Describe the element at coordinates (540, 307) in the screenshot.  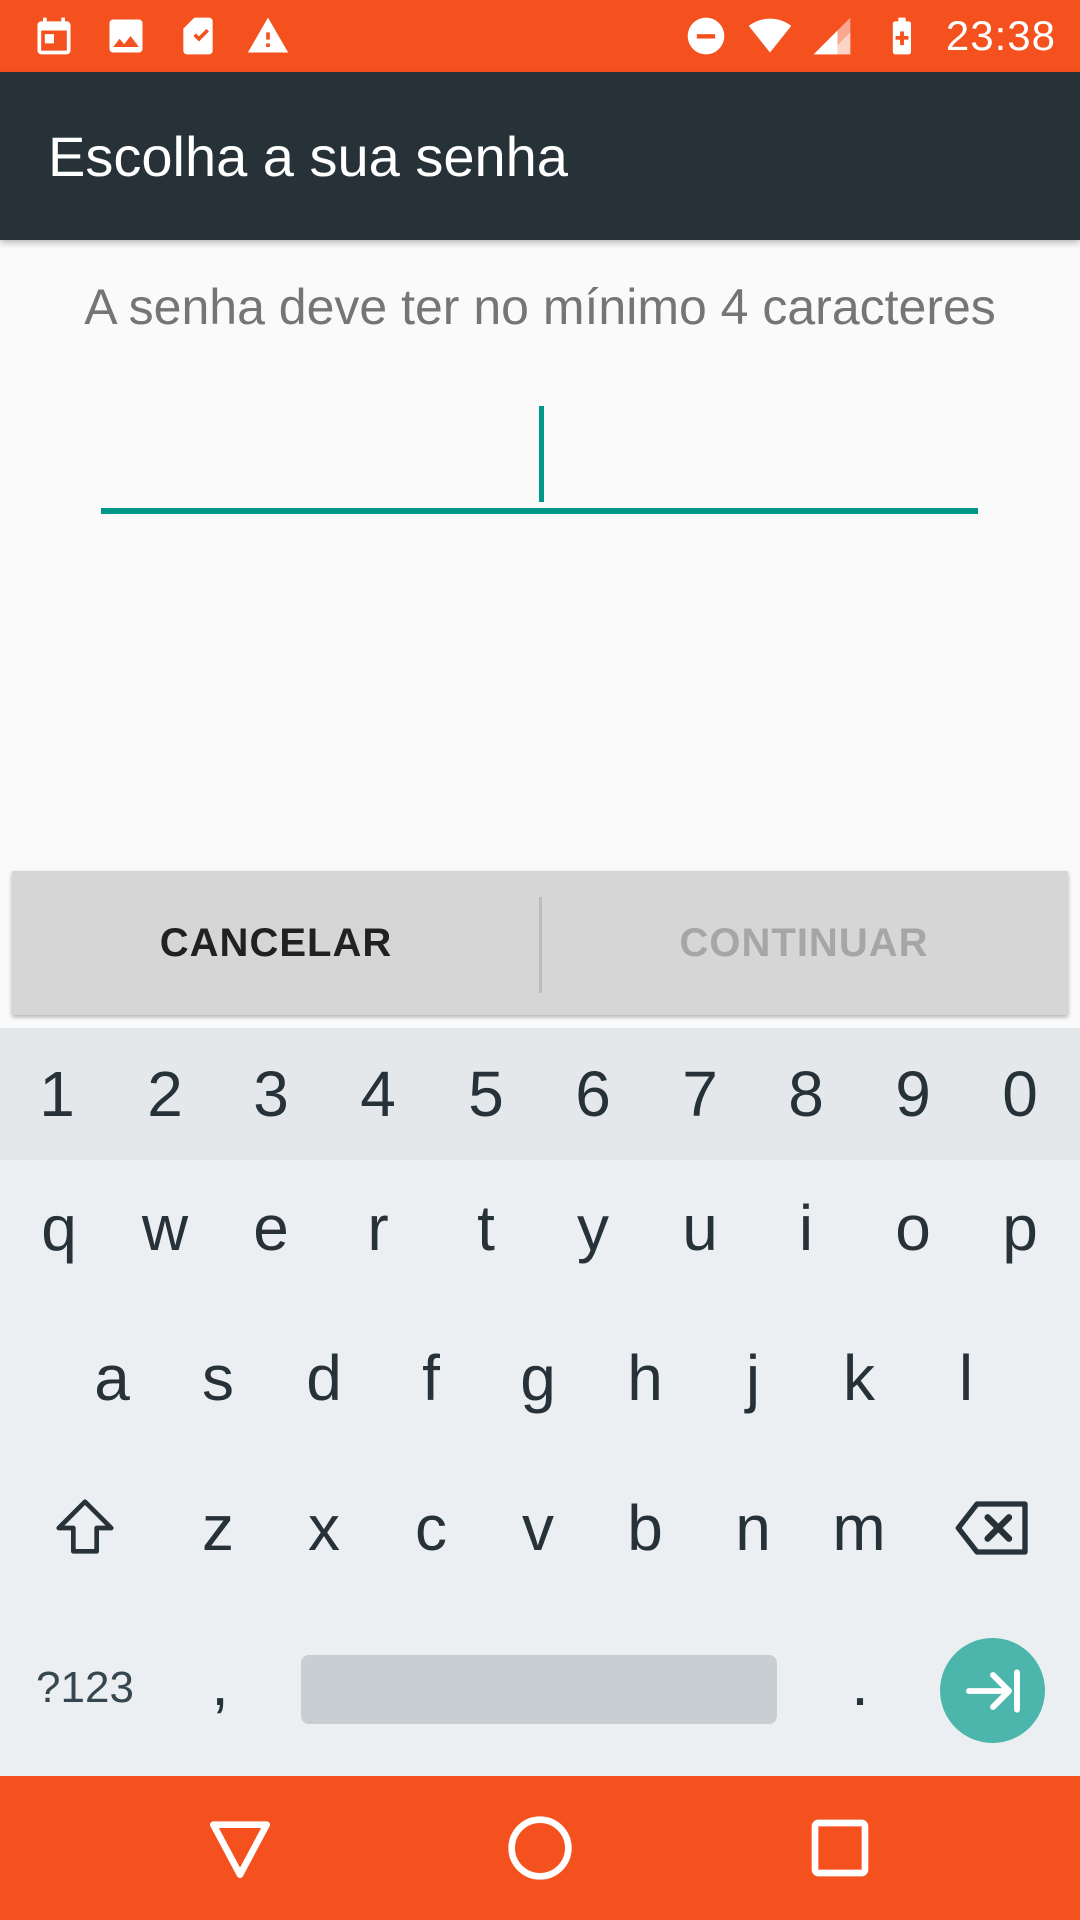
I see `password-hint: A senha deve ter no mínimo 4 caracteres` at that location.